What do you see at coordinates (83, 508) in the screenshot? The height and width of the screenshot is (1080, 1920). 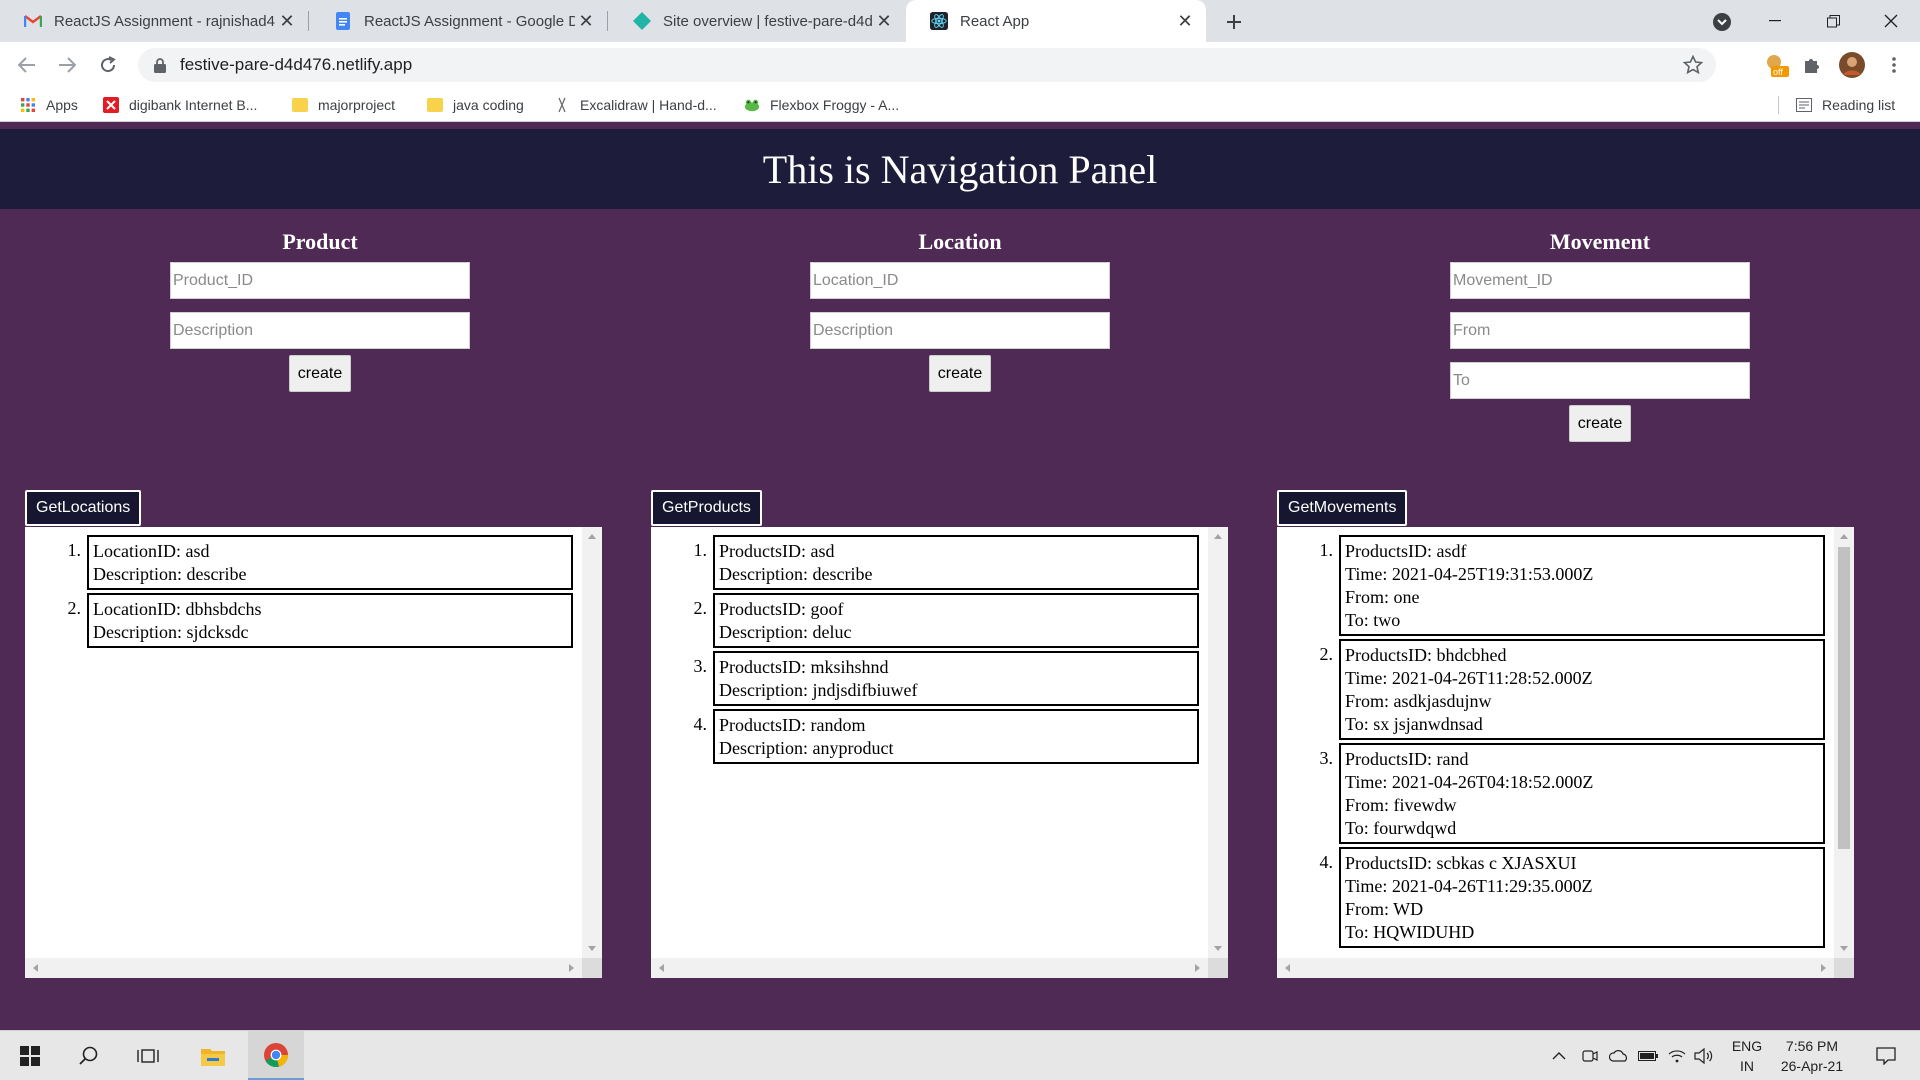 I see `get-locations-button: GetLocations` at bounding box center [83, 508].